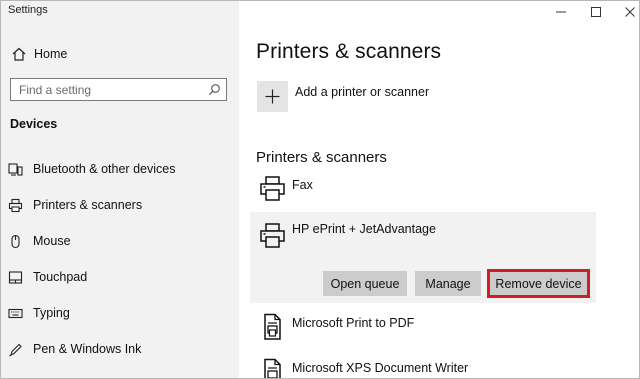 The width and height of the screenshot is (640, 379). I want to click on maximize-icon, so click(596, 12).